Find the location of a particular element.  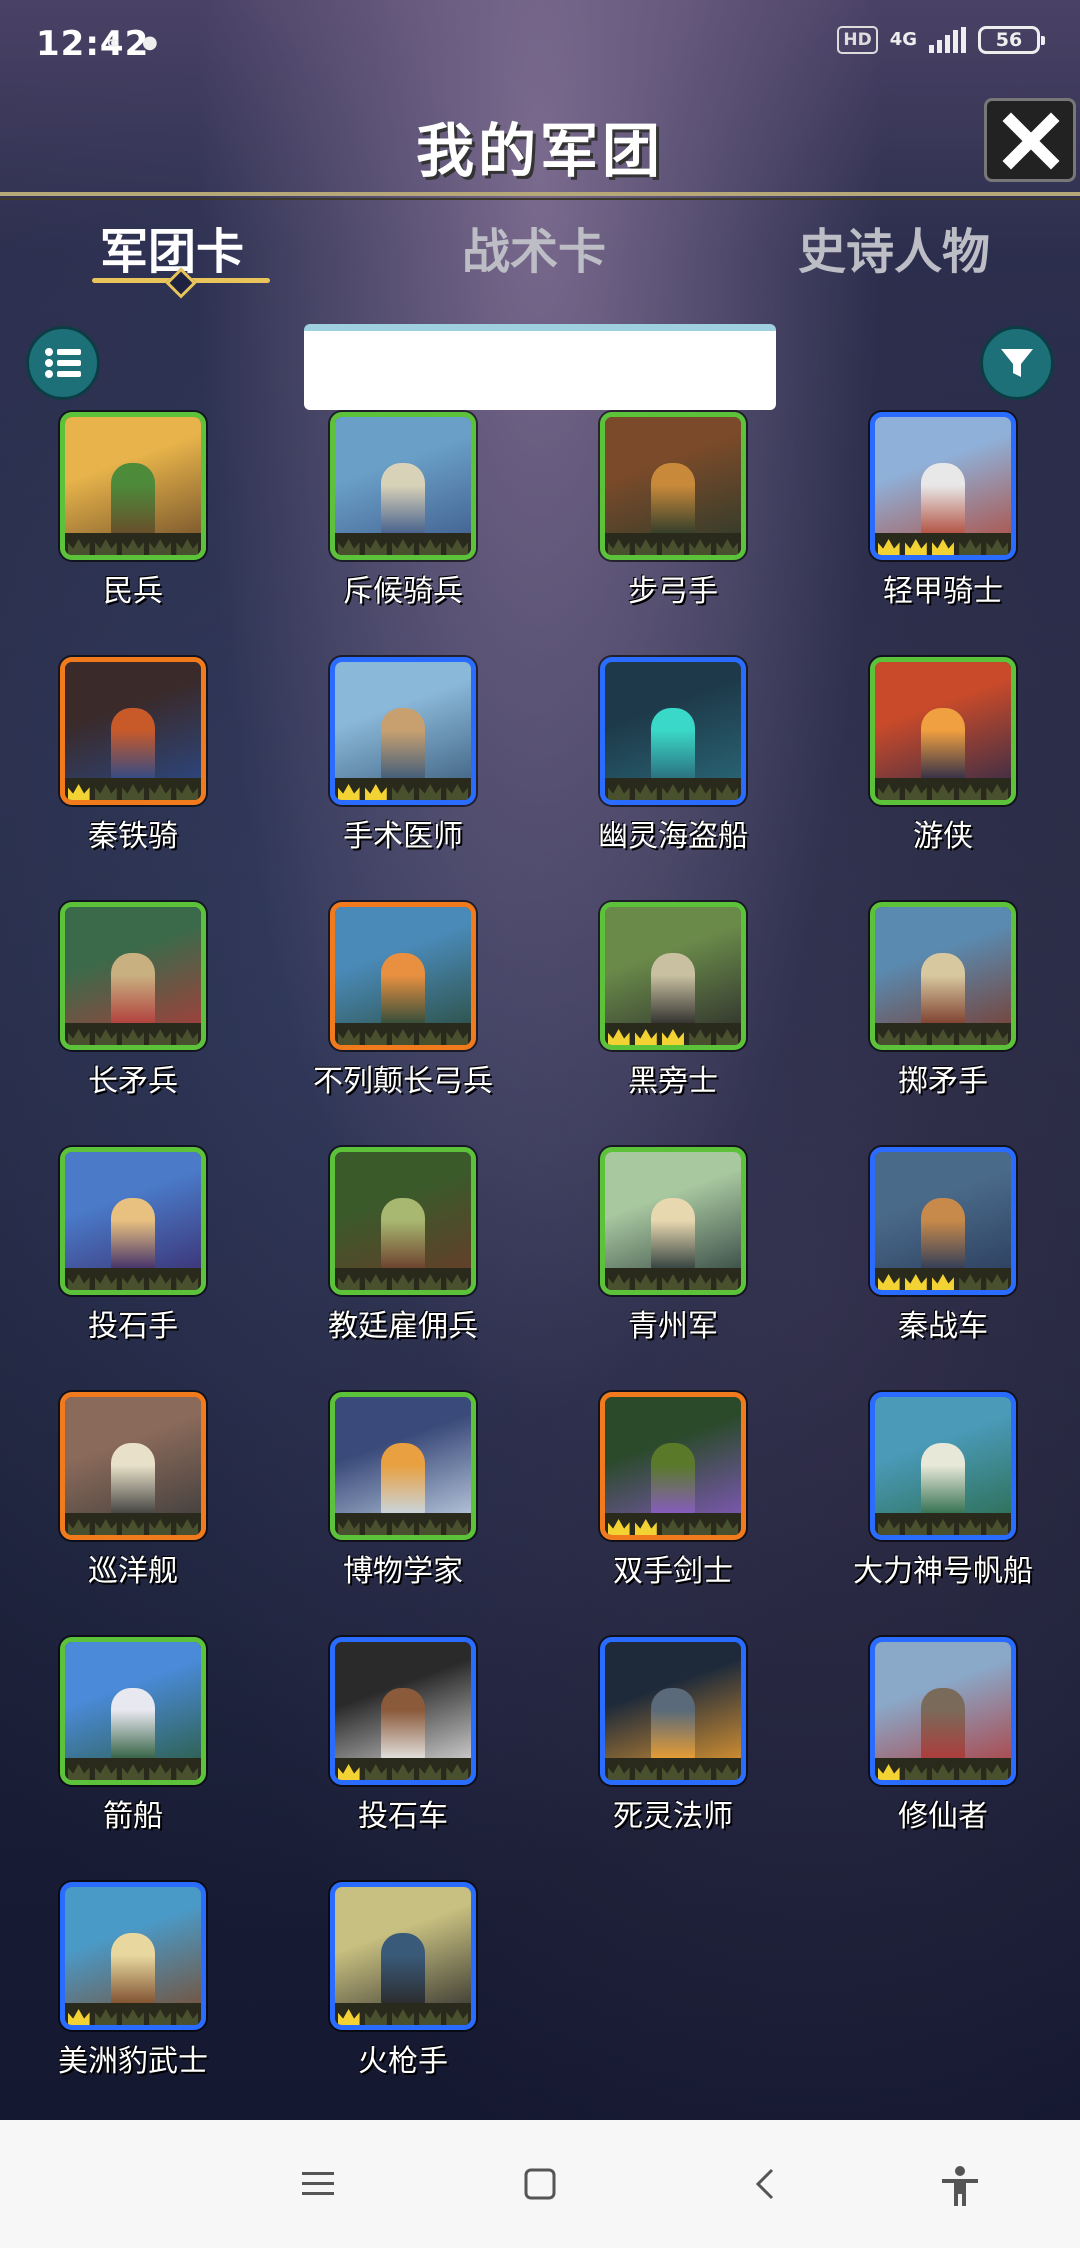

unit-card: 黑旁士 is located at coordinates (655, 1013).